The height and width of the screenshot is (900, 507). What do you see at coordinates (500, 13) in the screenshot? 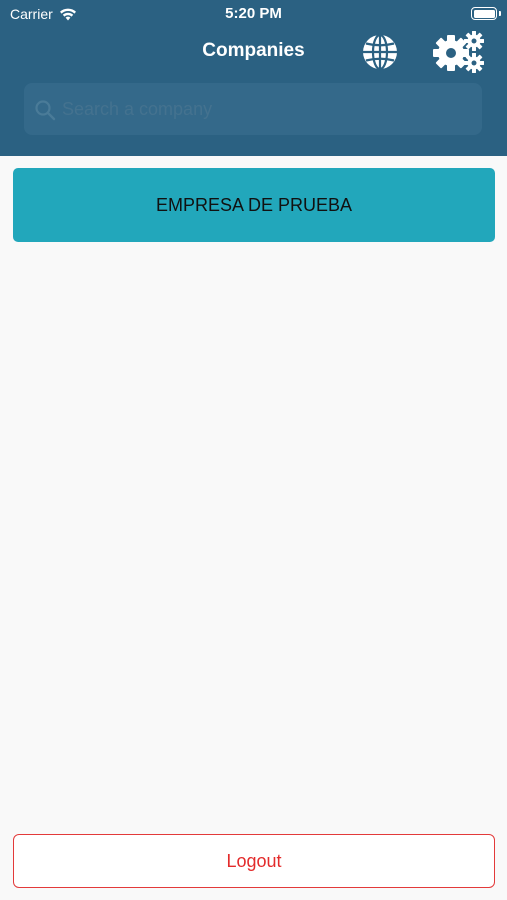
I see `battery-tip` at bounding box center [500, 13].